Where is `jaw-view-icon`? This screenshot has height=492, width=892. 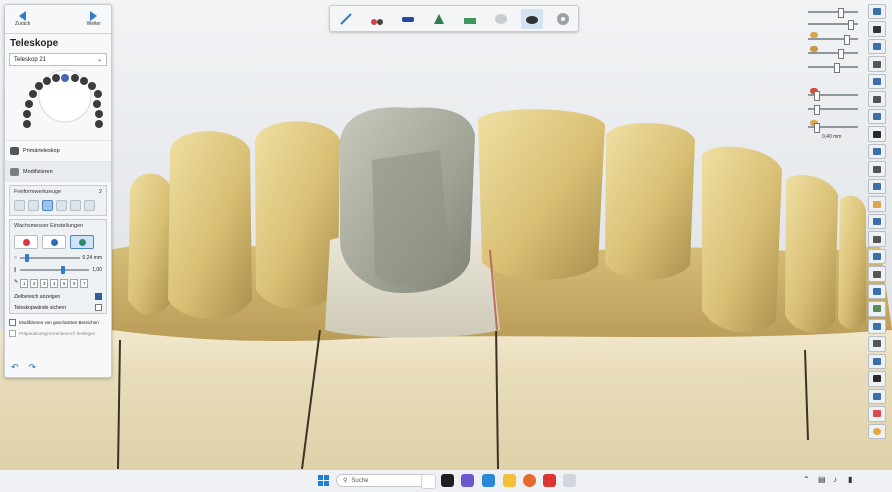 jaw-view-icon is located at coordinates (470, 19).